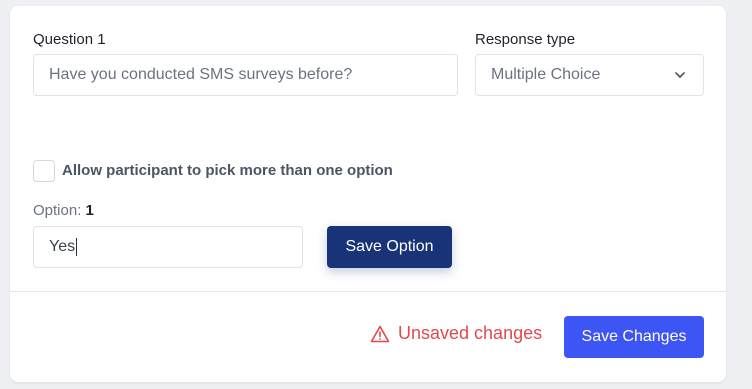  Describe the element at coordinates (525, 39) in the screenshot. I see `response-type-label: Response type` at that location.